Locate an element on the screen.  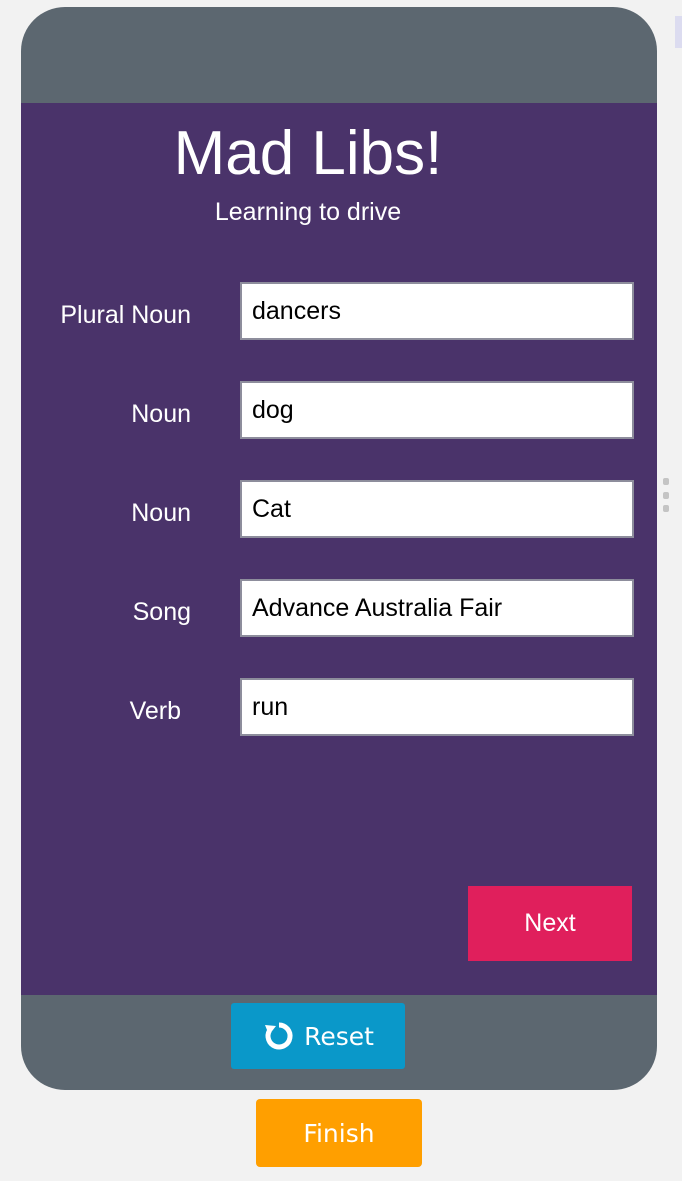
resize-handle is located at coordinates (666, 495).